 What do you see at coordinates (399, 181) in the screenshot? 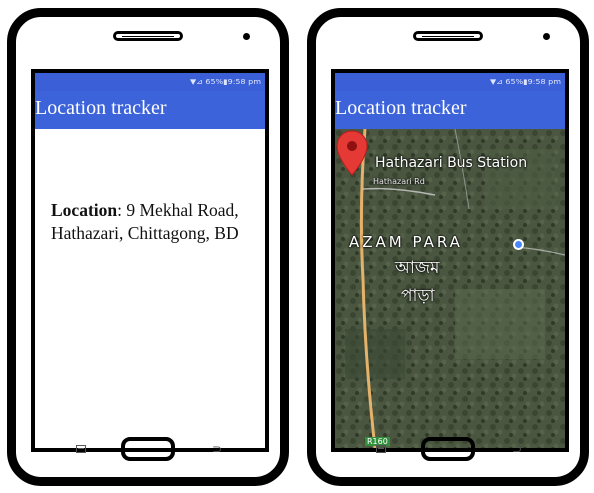
I see `map-label-road: Hathazari Rd` at bounding box center [399, 181].